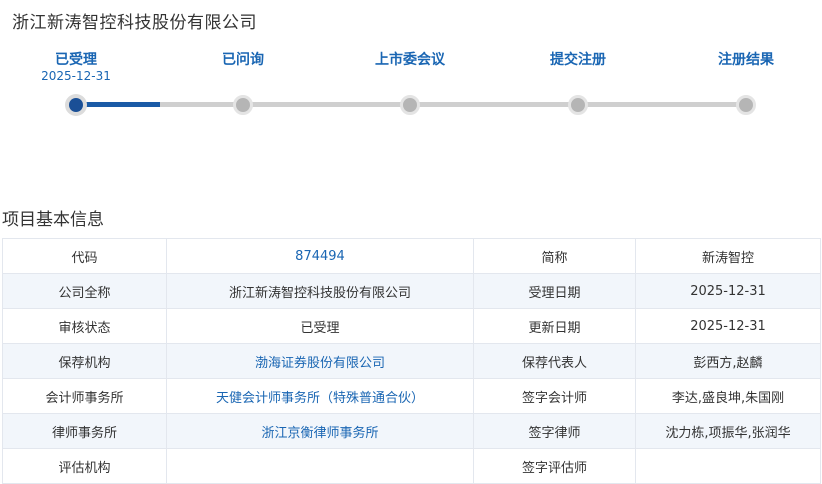  I want to click on value-signing-accountant: 李达,盛良坤,朱国刚, so click(728, 396).